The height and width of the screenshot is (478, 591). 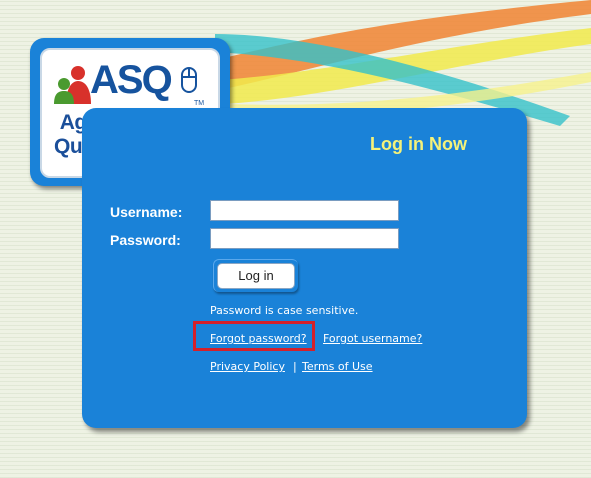 I want to click on login-button-label: Log in, so click(x=256, y=276).